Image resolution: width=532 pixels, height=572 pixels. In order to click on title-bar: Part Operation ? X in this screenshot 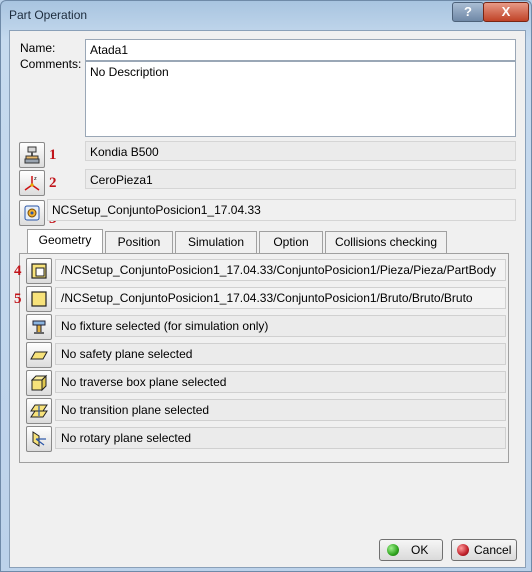, I will do `click(266, 15)`.